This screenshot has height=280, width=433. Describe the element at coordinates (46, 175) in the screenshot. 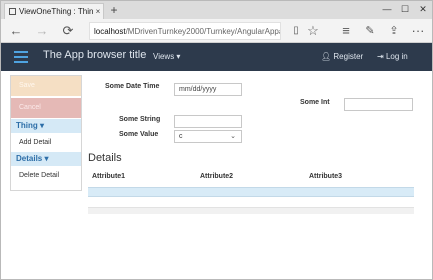

I see `delete-detail-button: Delete Detail` at that location.